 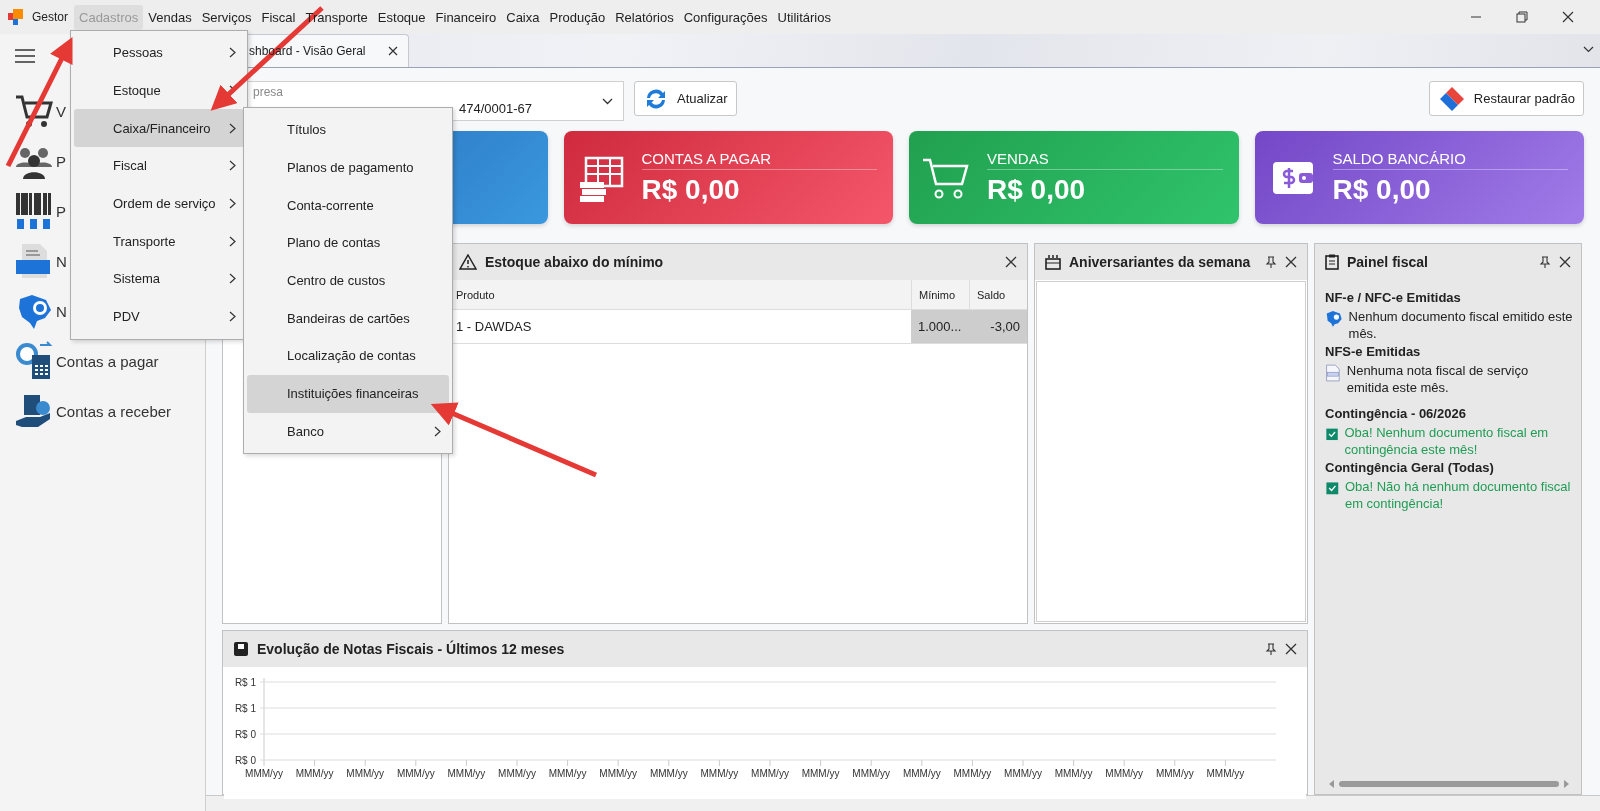 I want to click on menu-item: Produção, so click(x=577, y=17).